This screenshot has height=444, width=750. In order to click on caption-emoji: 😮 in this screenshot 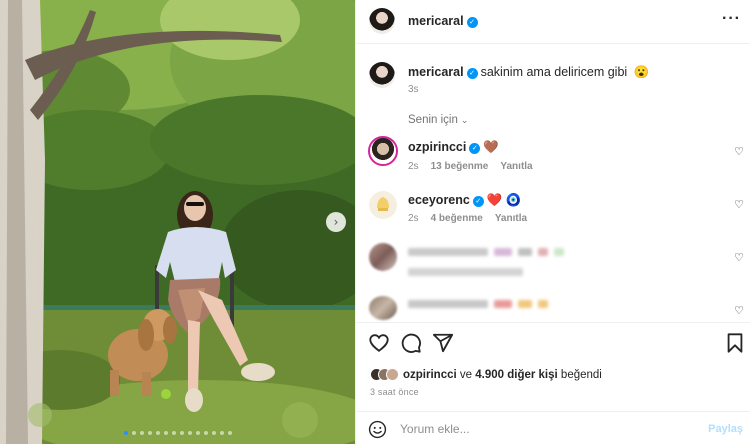, I will do `click(641, 72)`.